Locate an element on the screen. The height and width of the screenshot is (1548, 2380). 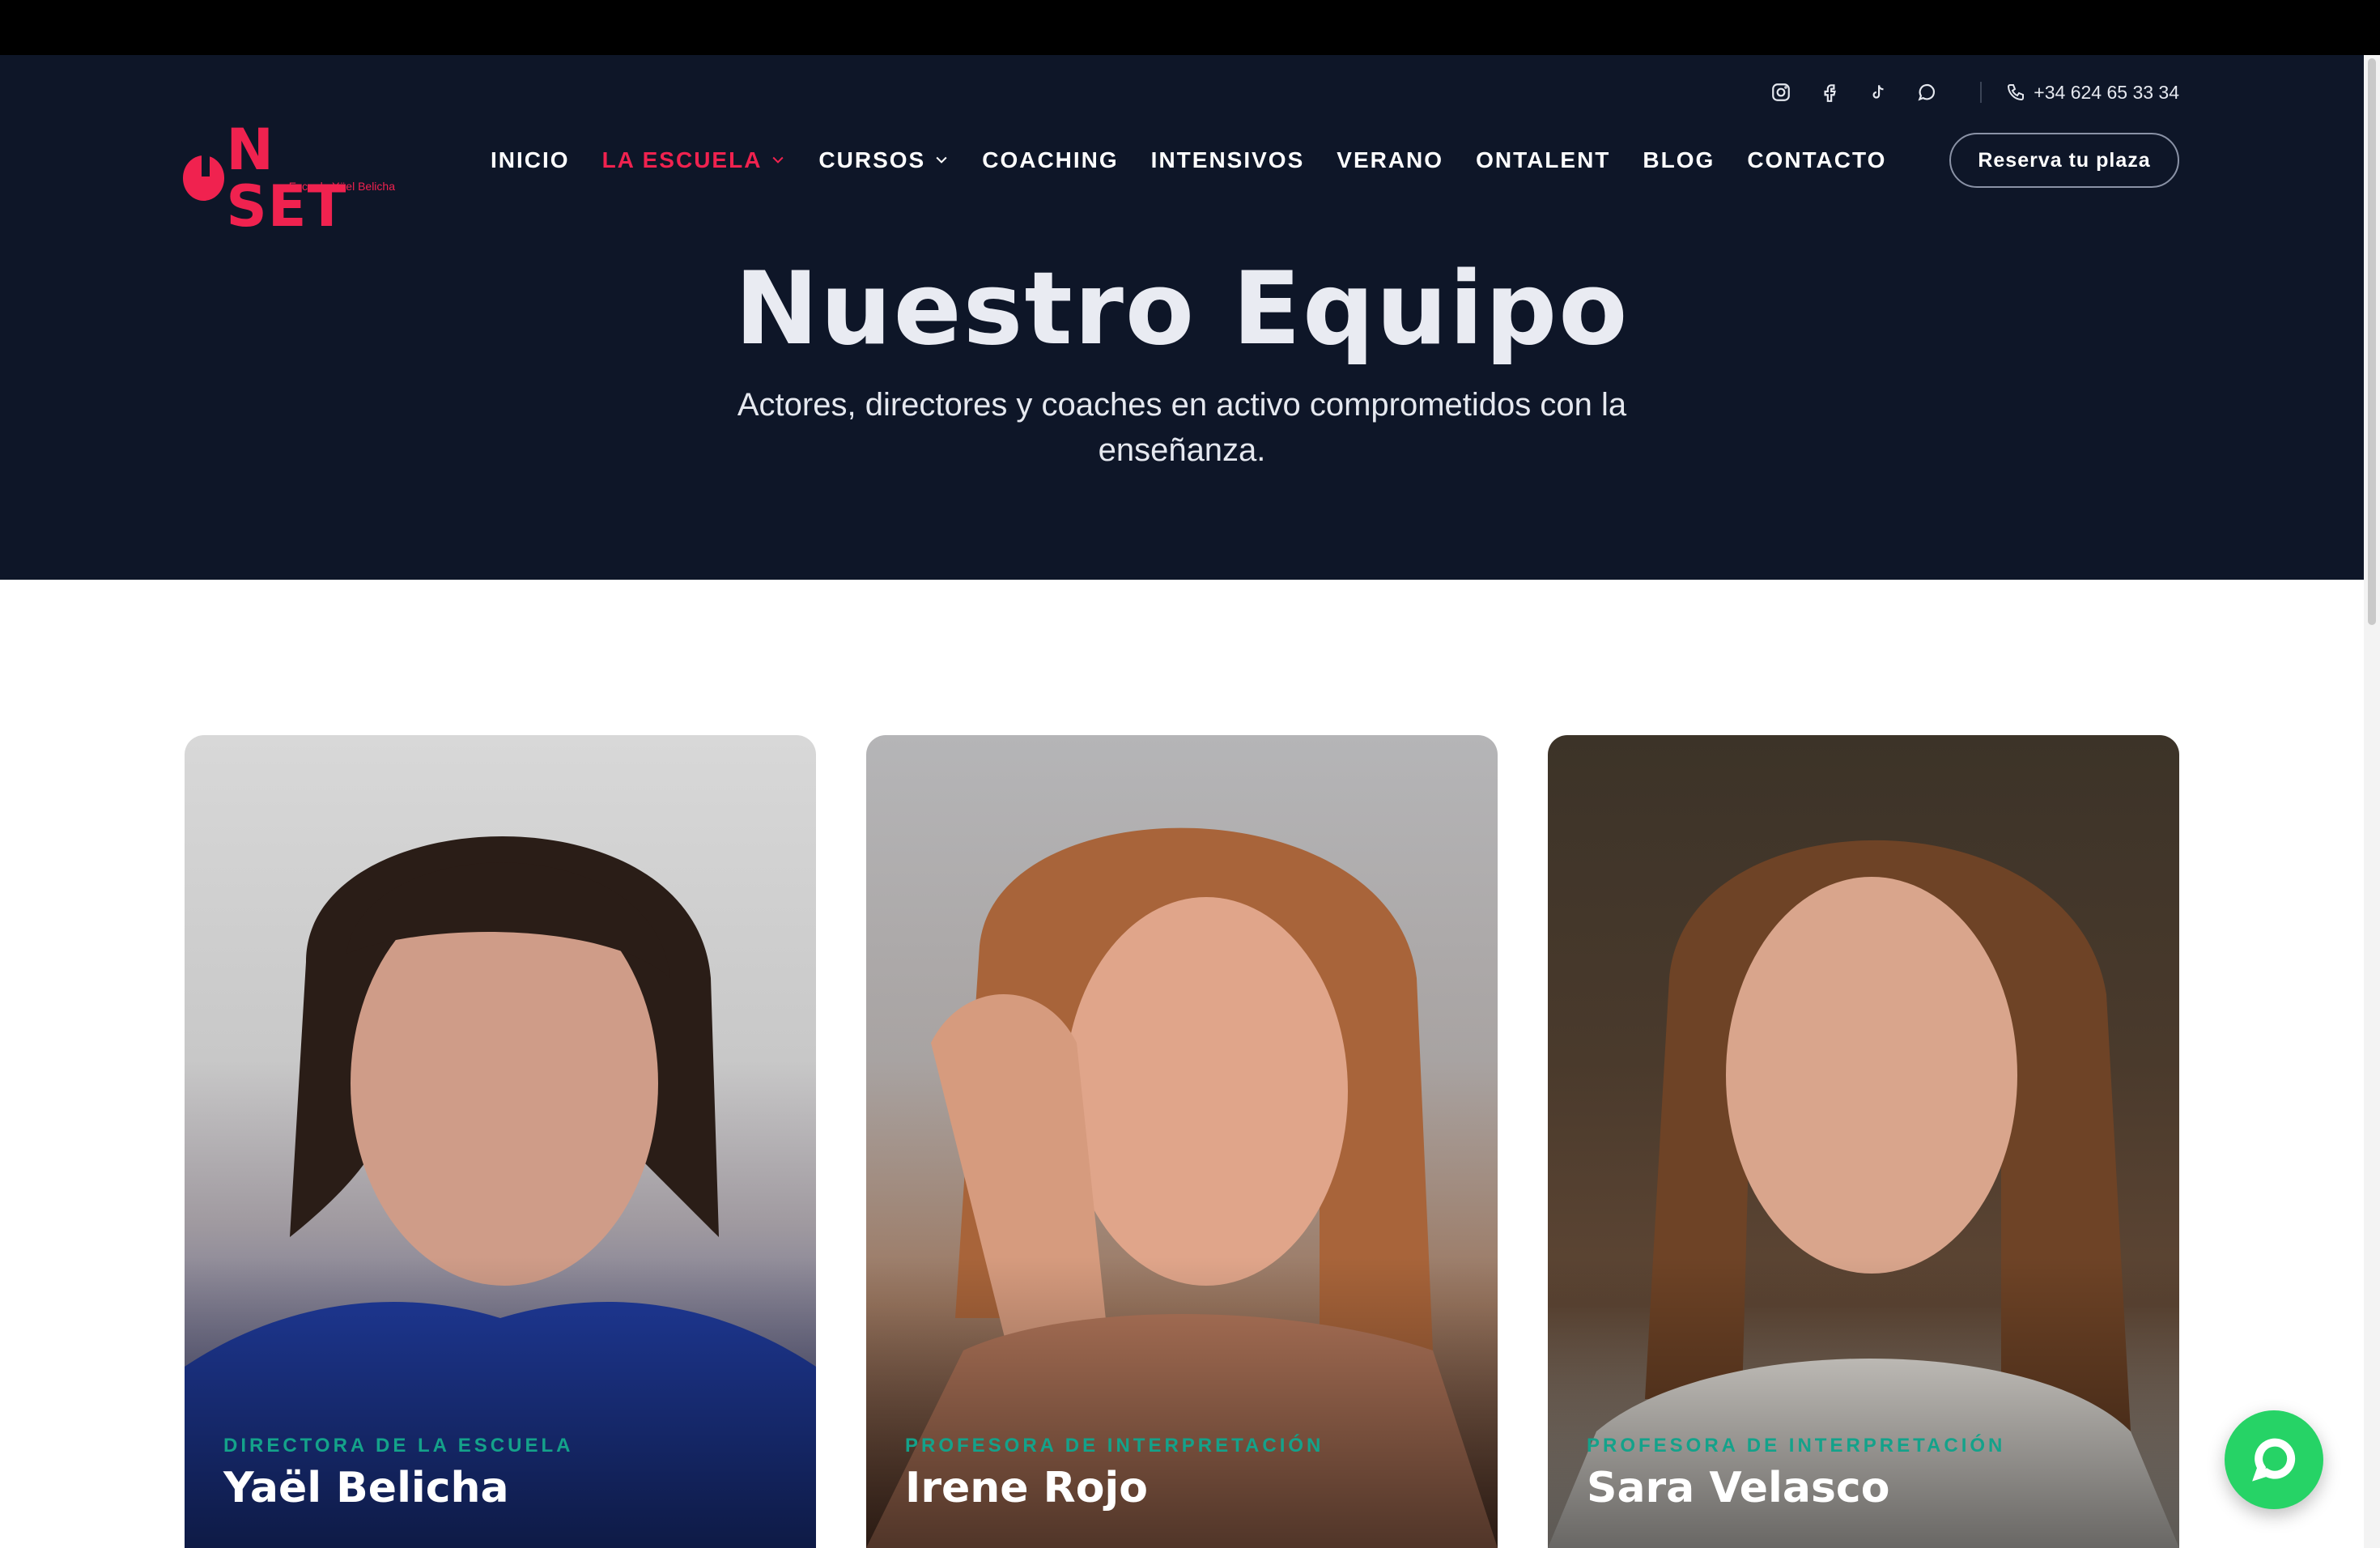
nav-contacto: CONTACTO is located at coordinates (1816, 160).